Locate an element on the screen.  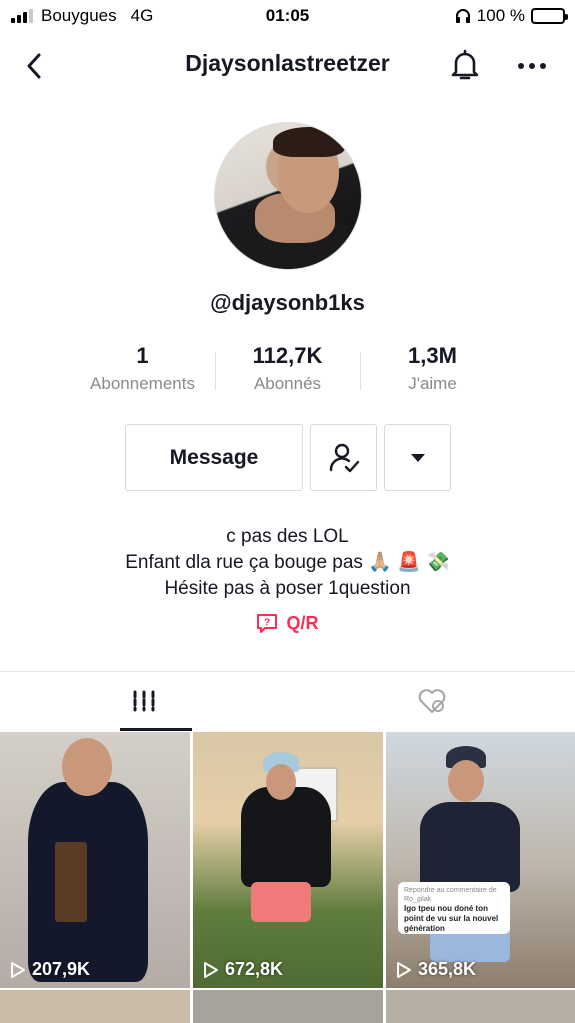
person-shorts is located at coordinates (281, 902).